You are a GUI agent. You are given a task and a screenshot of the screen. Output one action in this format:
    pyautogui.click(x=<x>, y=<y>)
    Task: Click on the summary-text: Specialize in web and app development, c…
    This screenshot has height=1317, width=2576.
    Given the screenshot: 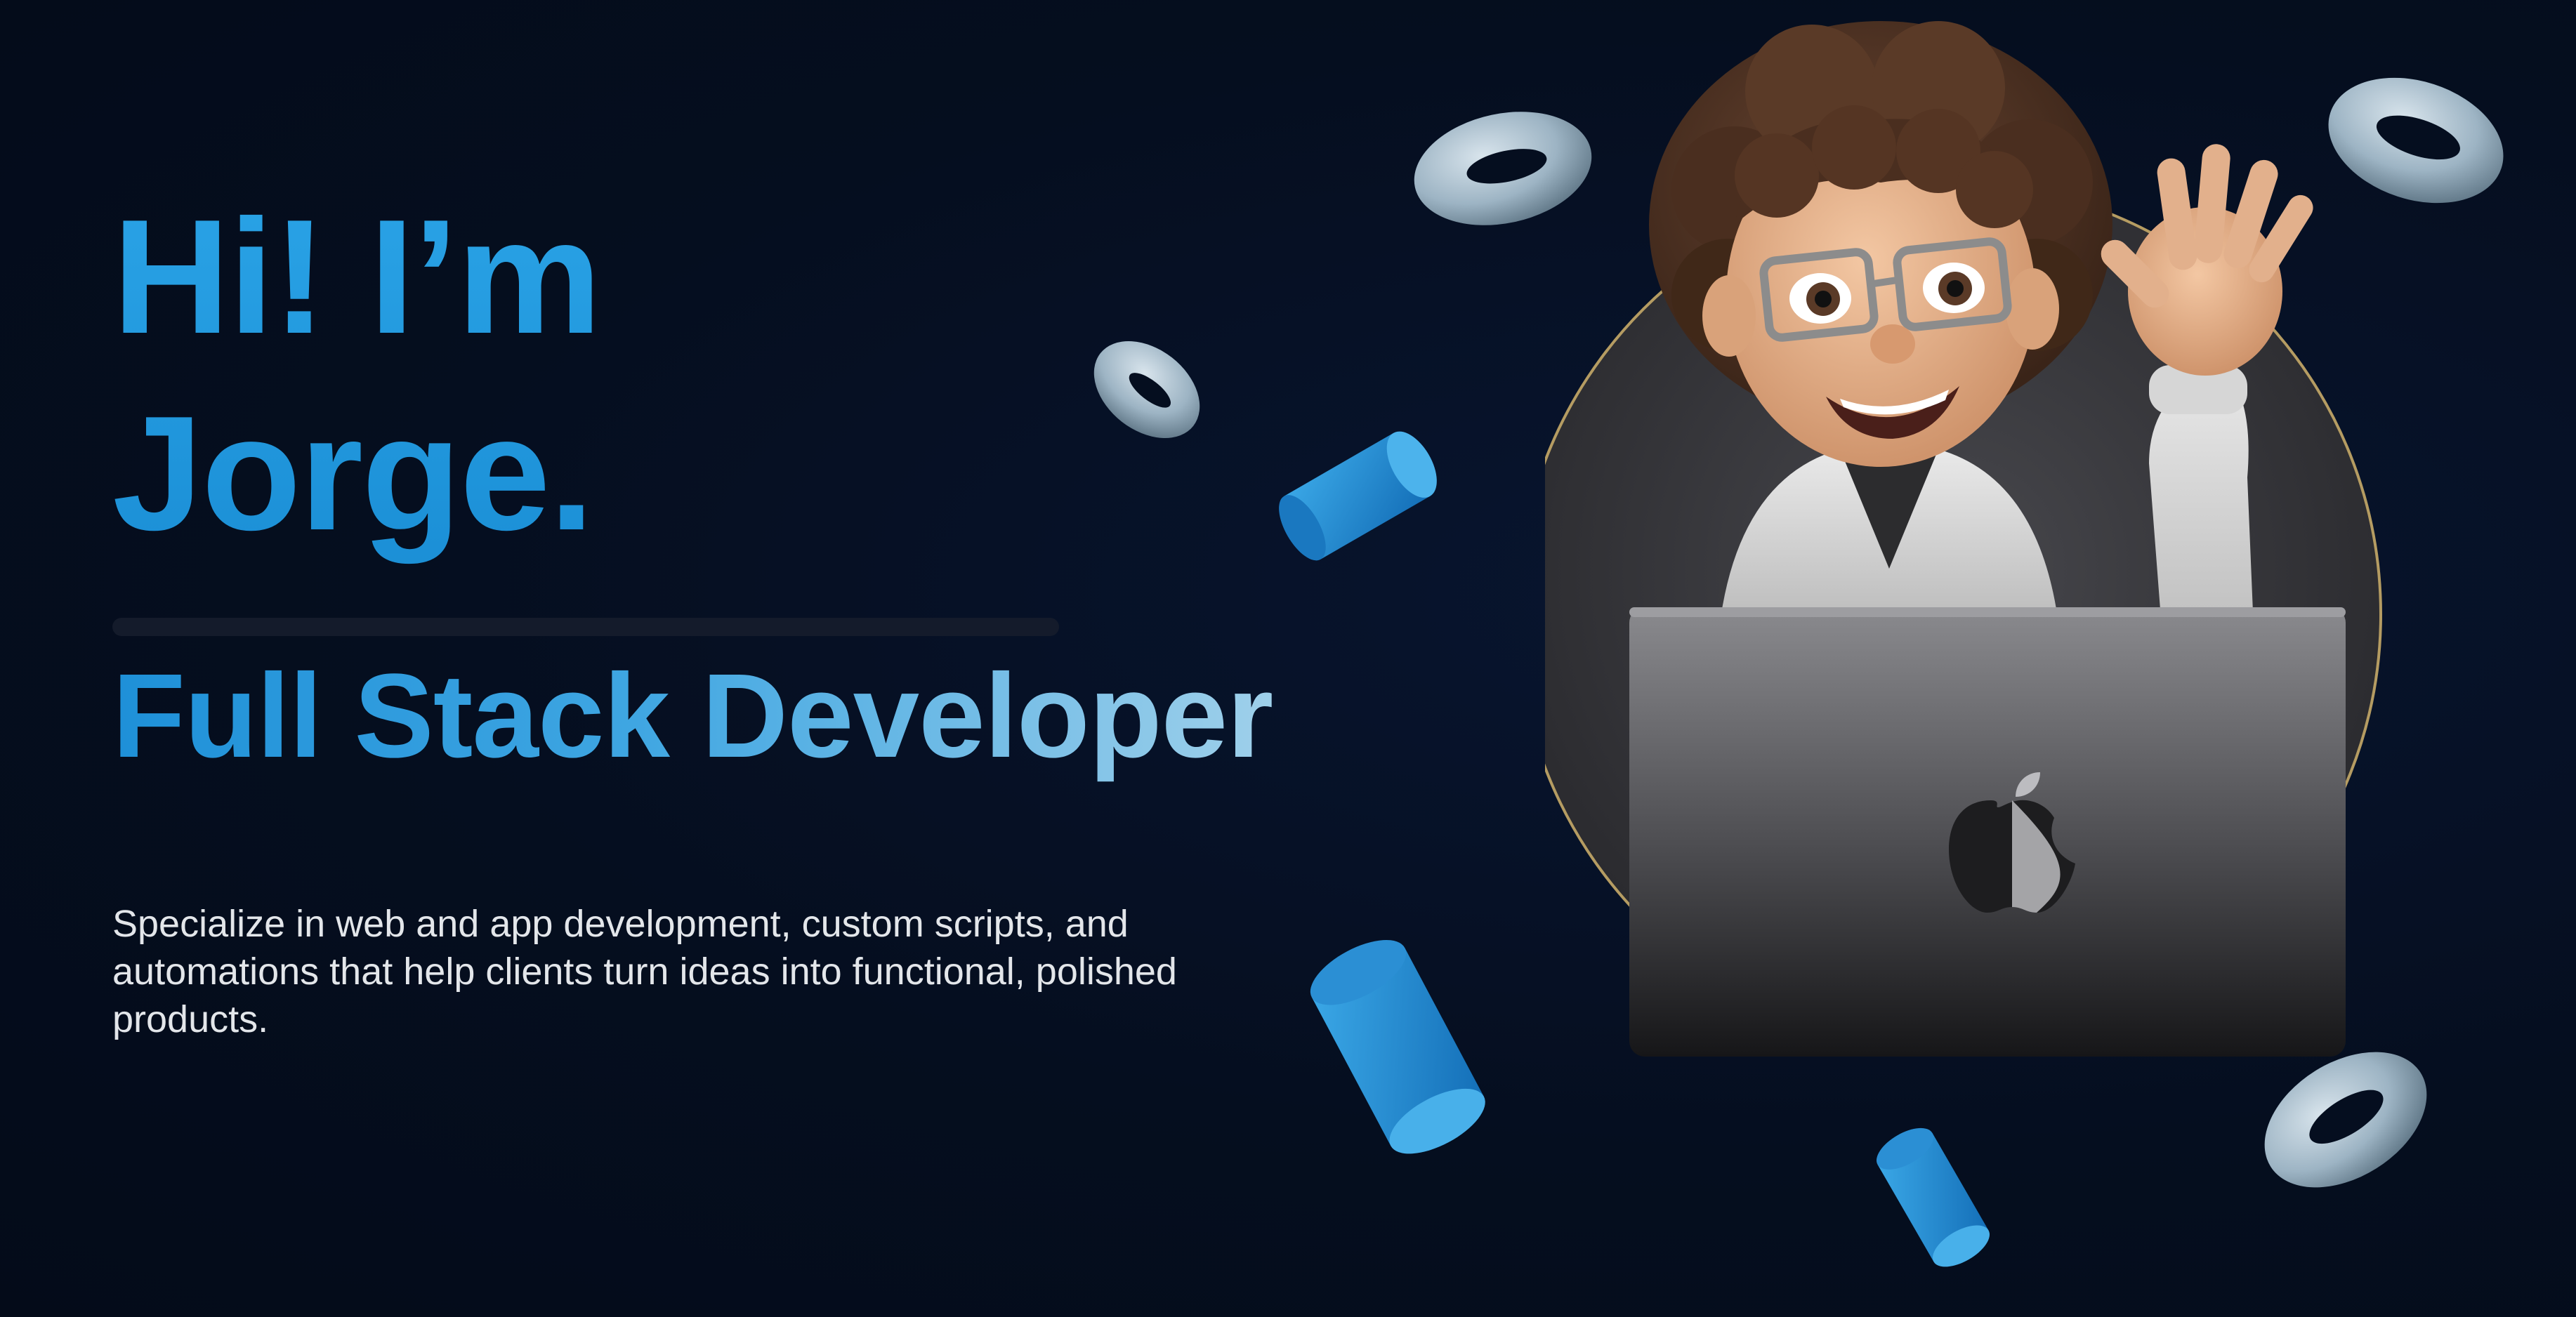 What is the action you would take?
    pyautogui.click(x=644, y=971)
    